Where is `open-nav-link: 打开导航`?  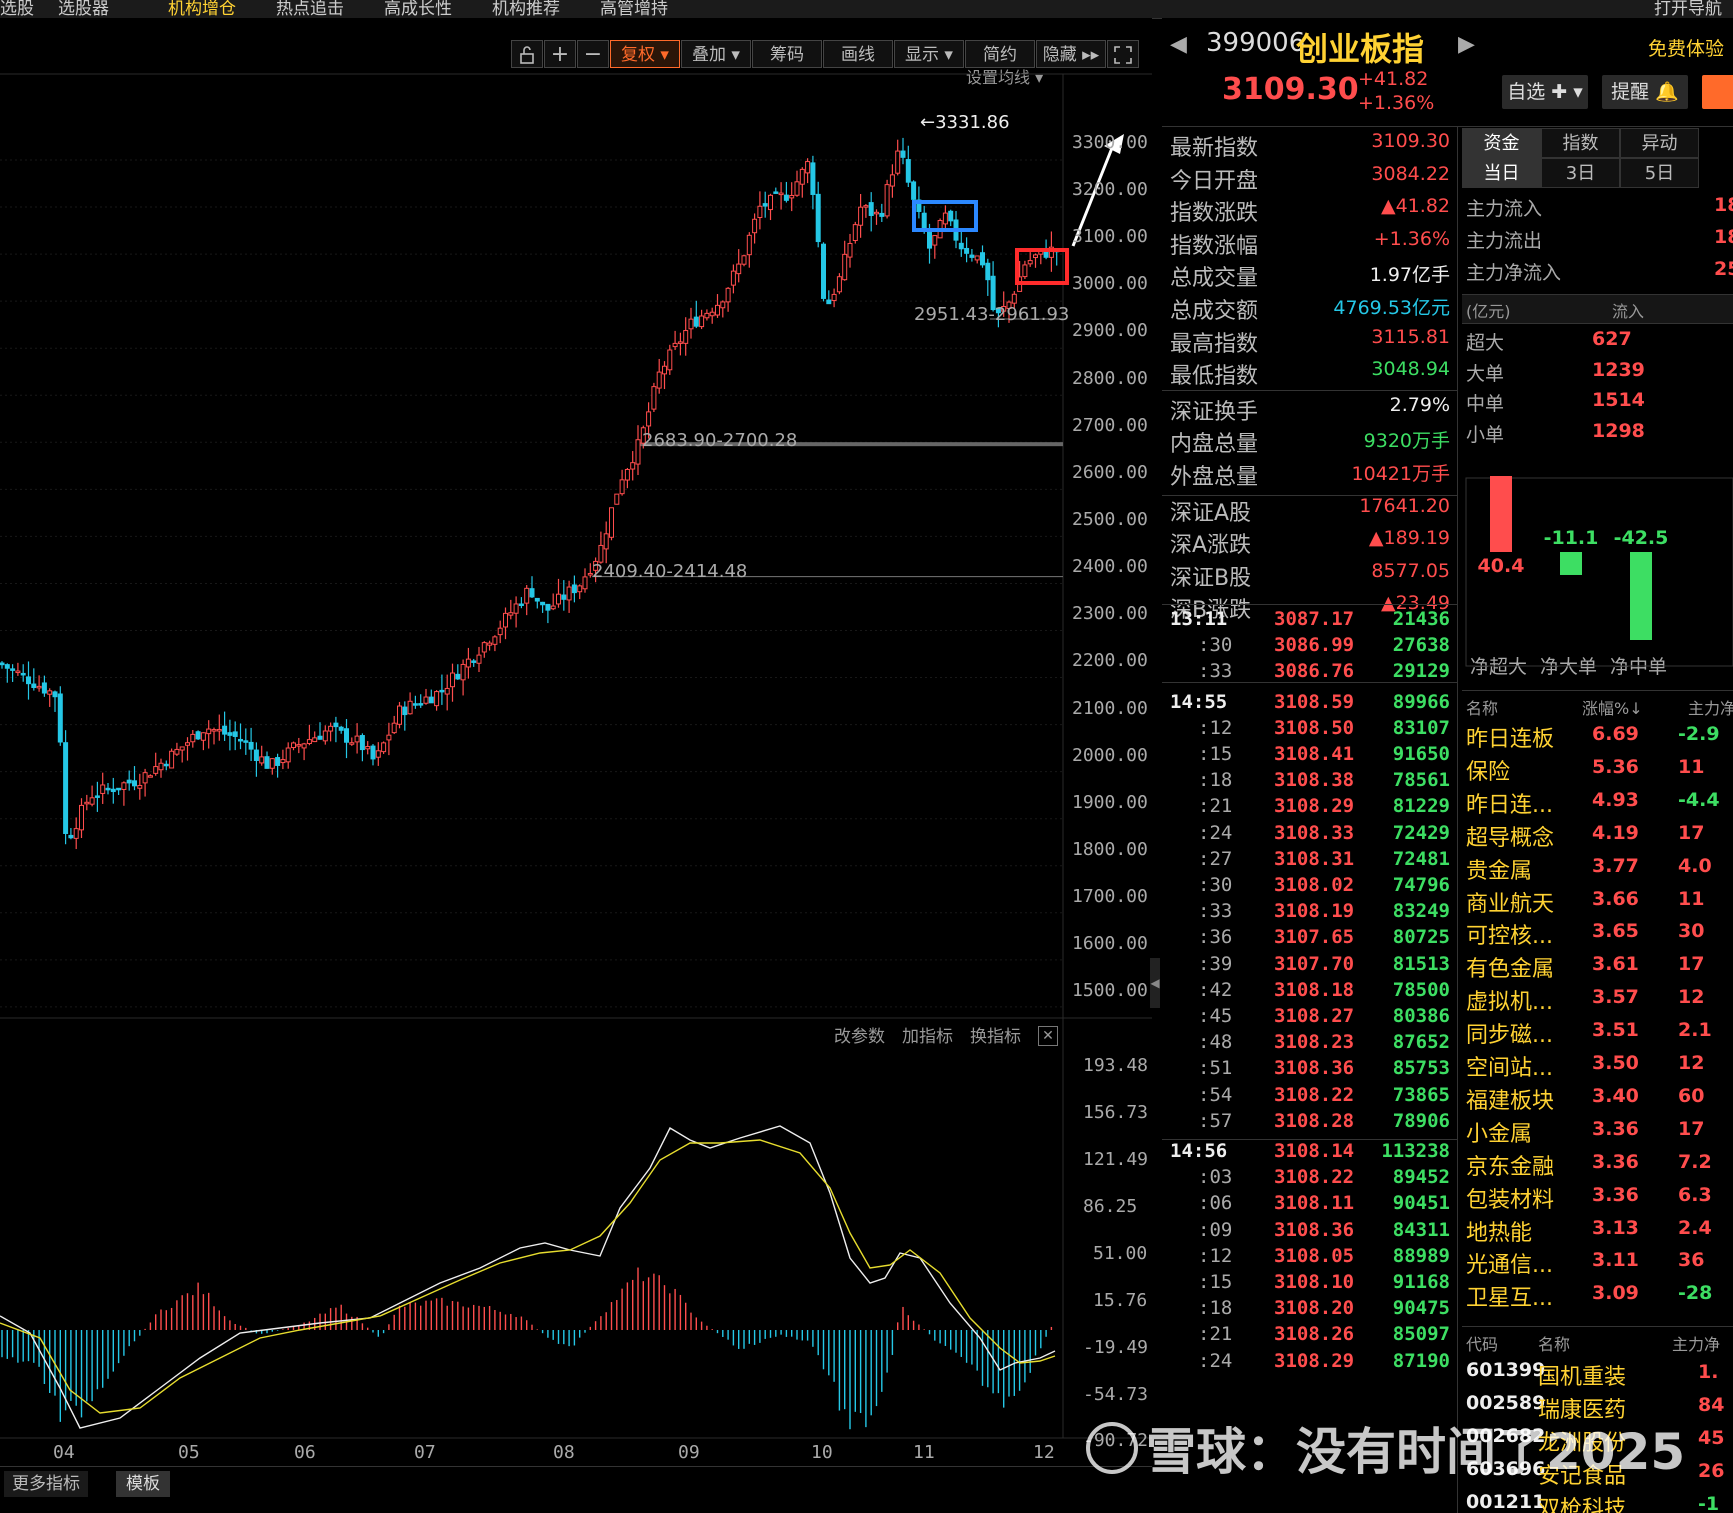 open-nav-link: 打开导航 is located at coordinates (1688, 9).